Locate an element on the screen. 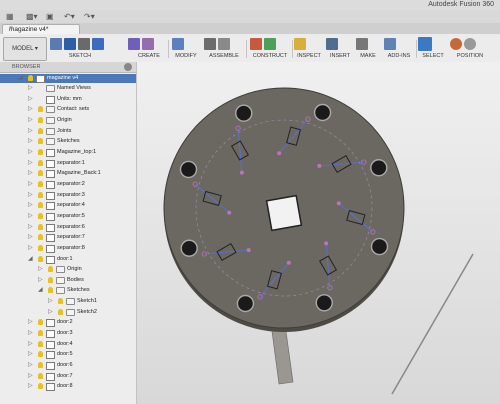  browser-tree-item: ▷ separator:5 is located at coordinates (68, 216).